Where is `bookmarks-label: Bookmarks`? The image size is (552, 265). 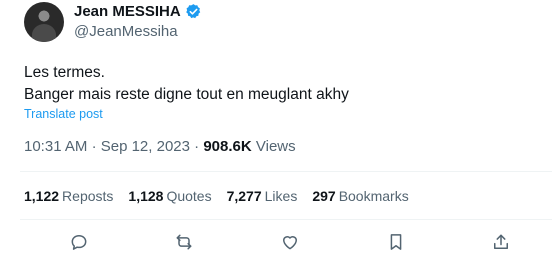 bookmarks-label: Bookmarks is located at coordinates (373, 196).